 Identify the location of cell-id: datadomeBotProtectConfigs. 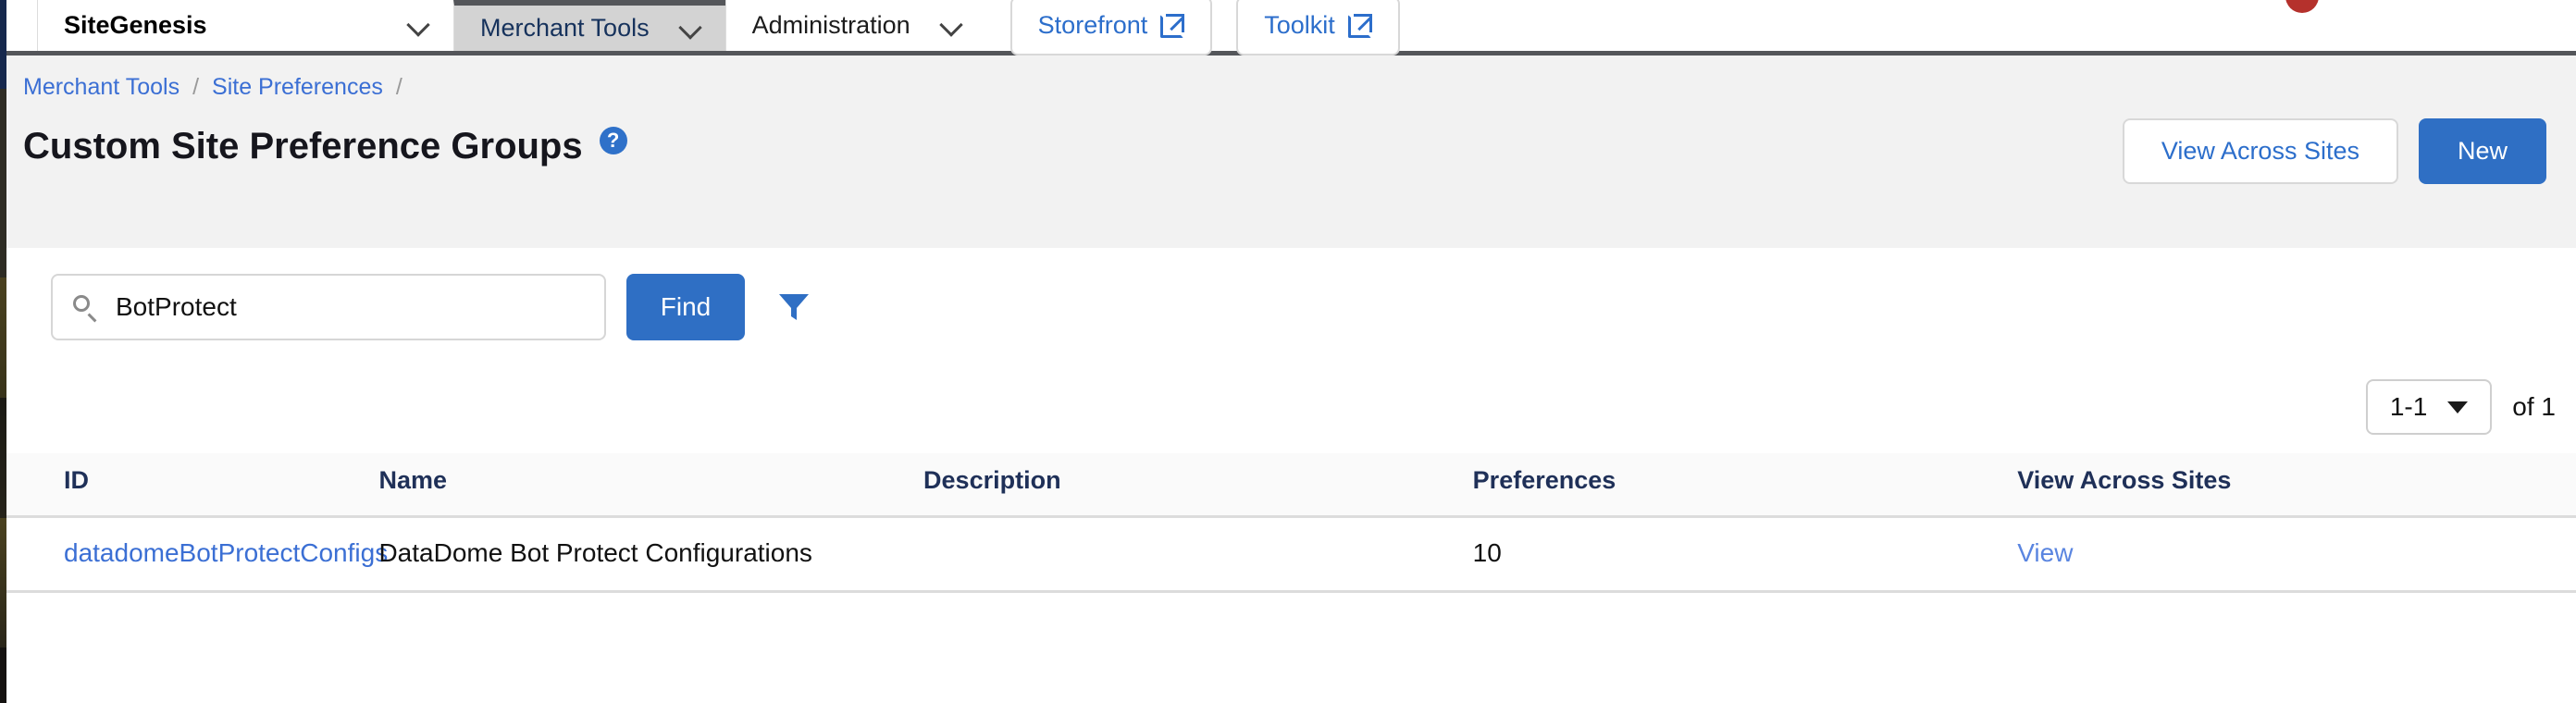
(197, 554).